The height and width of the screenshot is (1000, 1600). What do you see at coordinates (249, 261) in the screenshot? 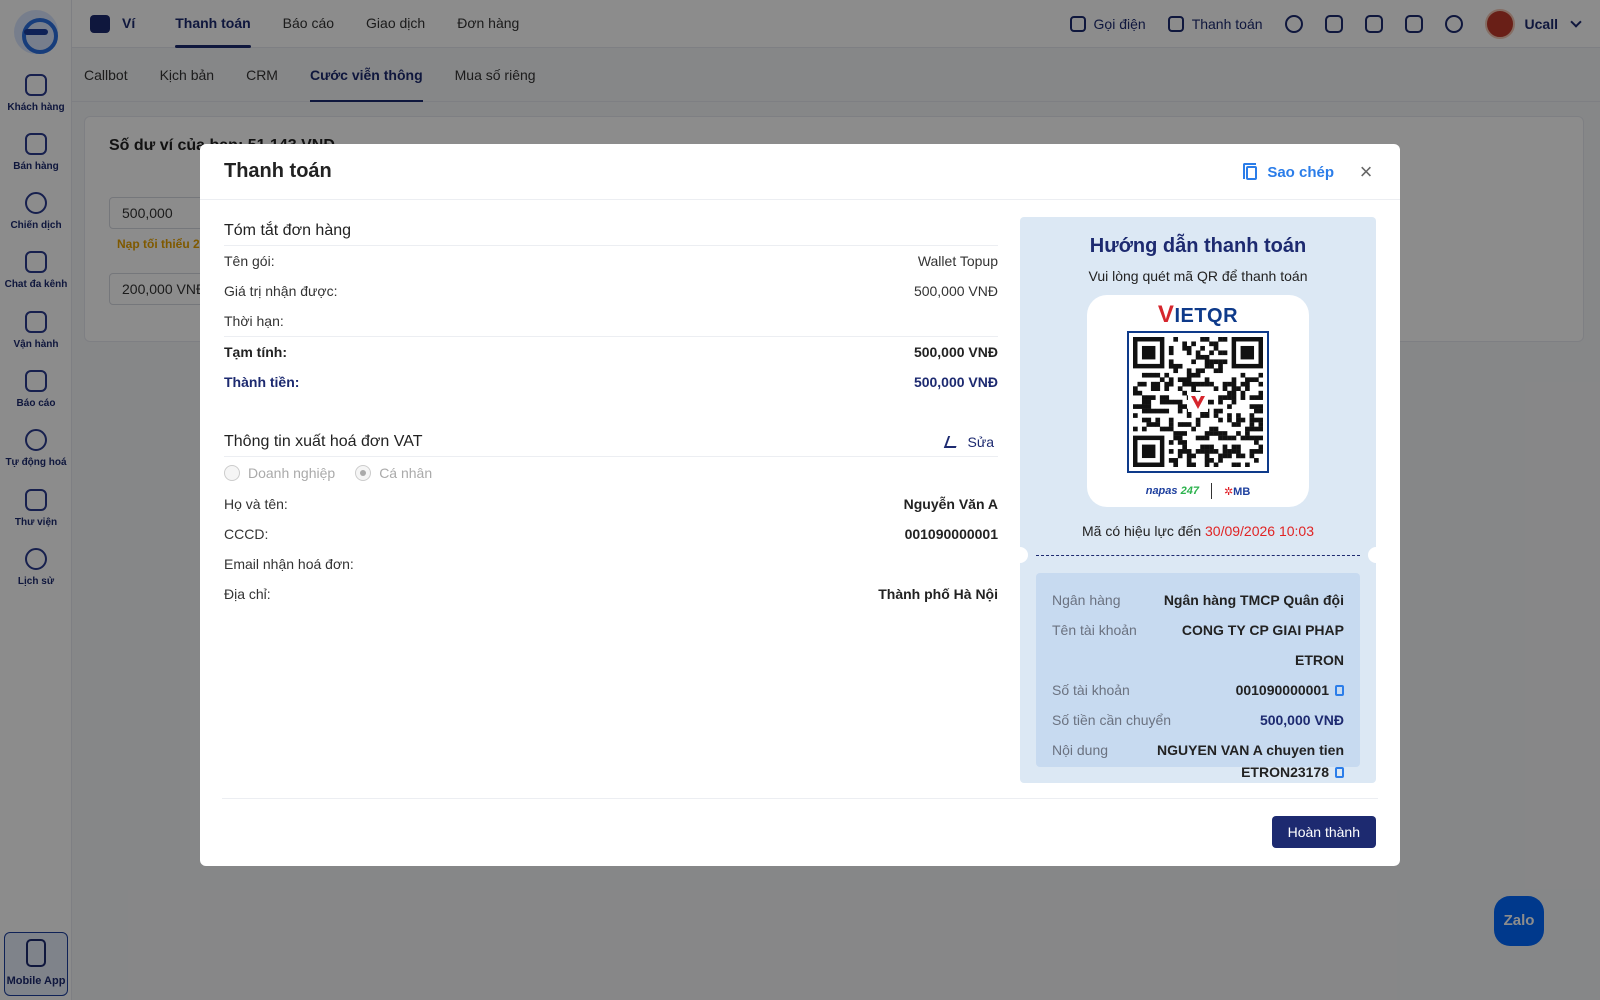
I see `package-label: Tên gói:` at bounding box center [249, 261].